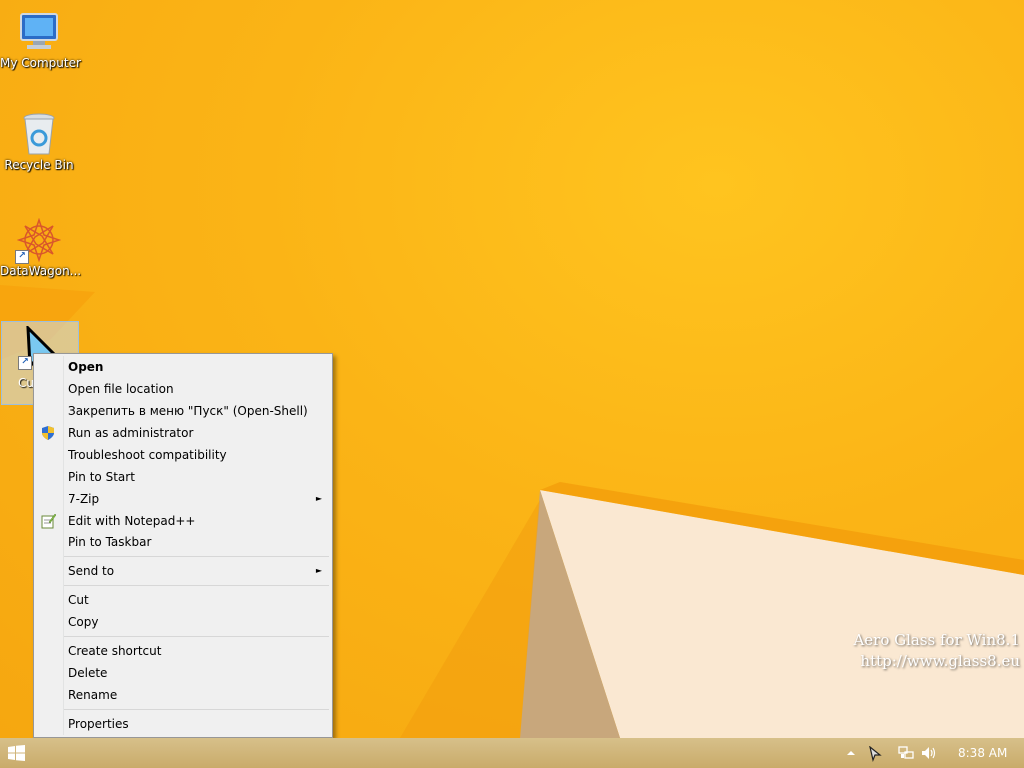 The height and width of the screenshot is (768, 1024). What do you see at coordinates (183, 477) in the screenshot?
I see `menu-item-pin-to-start: Pin to Start` at bounding box center [183, 477].